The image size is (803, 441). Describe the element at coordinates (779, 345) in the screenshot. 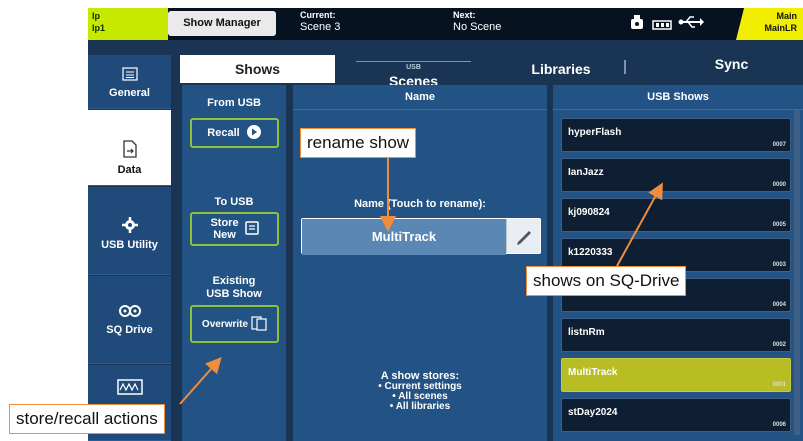

I see `usb-show-number: 0002` at that location.